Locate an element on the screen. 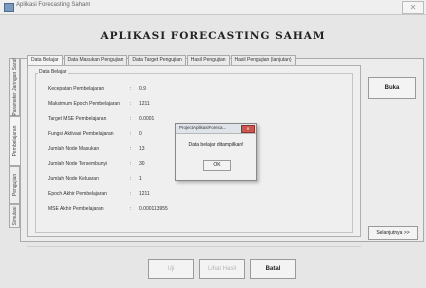 Image resolution: width=426 pixels, height=288 pixels. field-value: 30 is located at coordinates (142, 164).